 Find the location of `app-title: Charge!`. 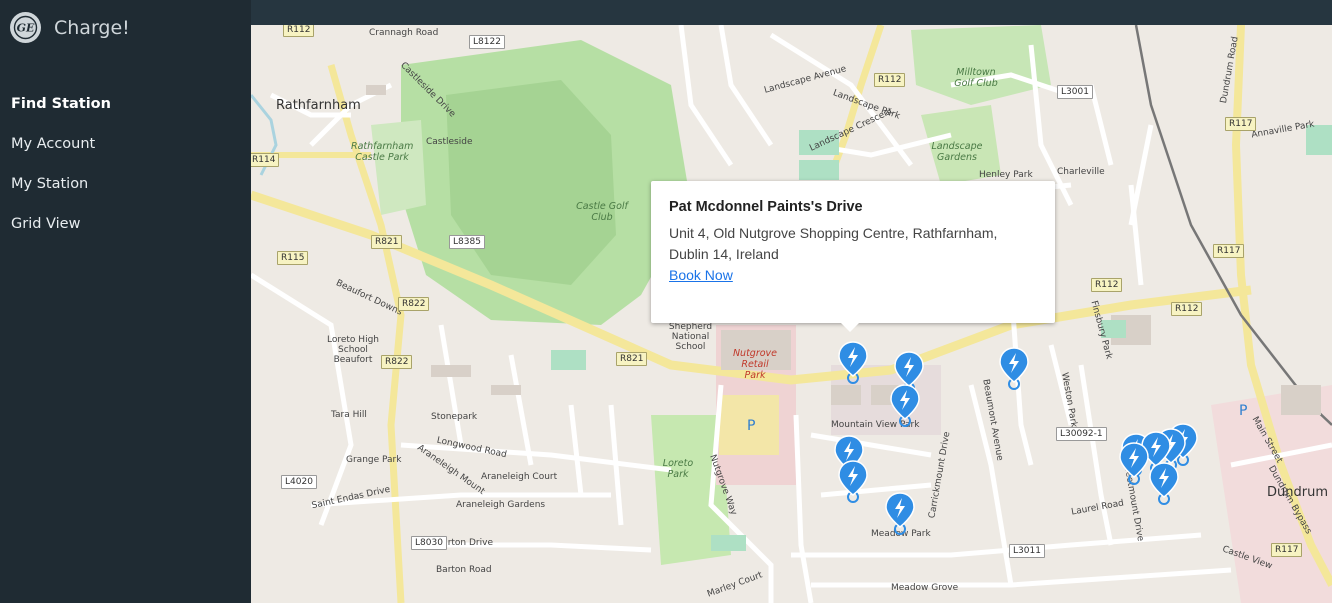

app-title: Charge! is located at coordinates (92, 27).